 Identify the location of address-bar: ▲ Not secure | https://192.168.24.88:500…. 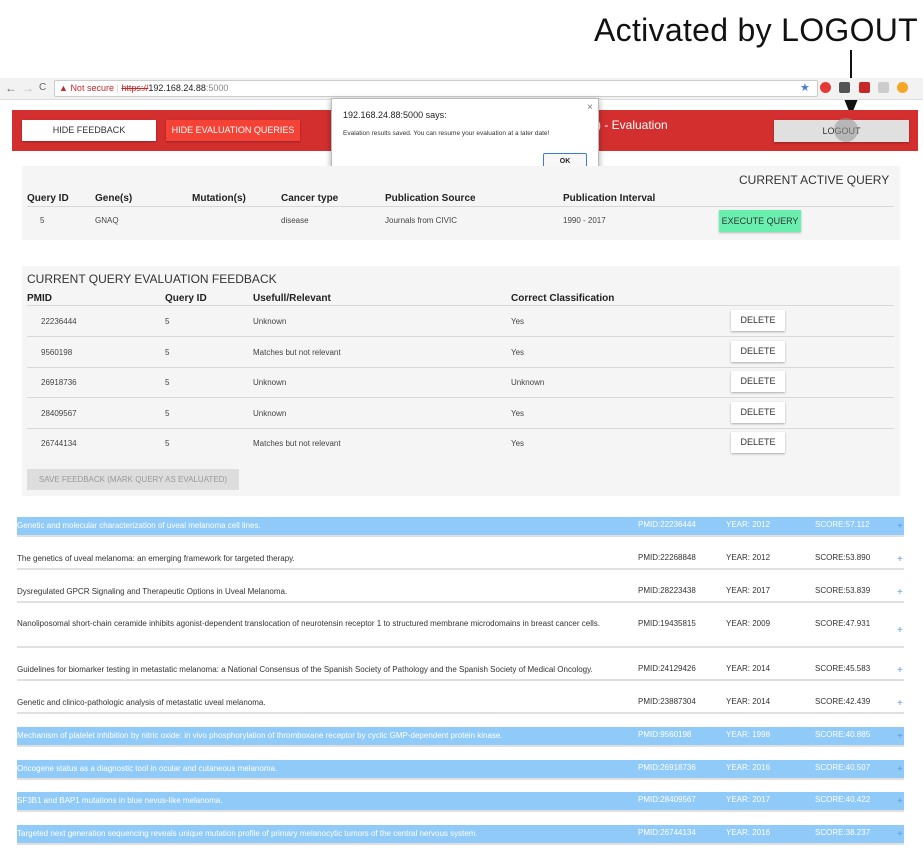
(436, 88).